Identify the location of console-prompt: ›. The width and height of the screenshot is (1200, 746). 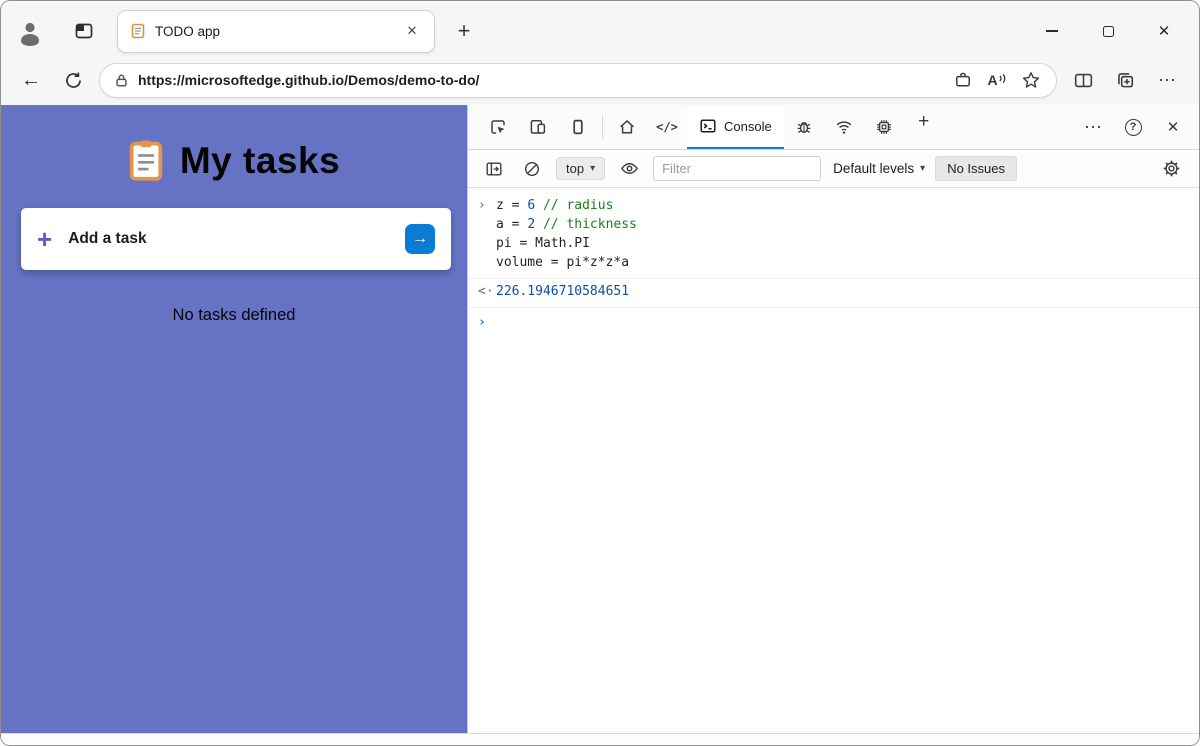
(833, 320).